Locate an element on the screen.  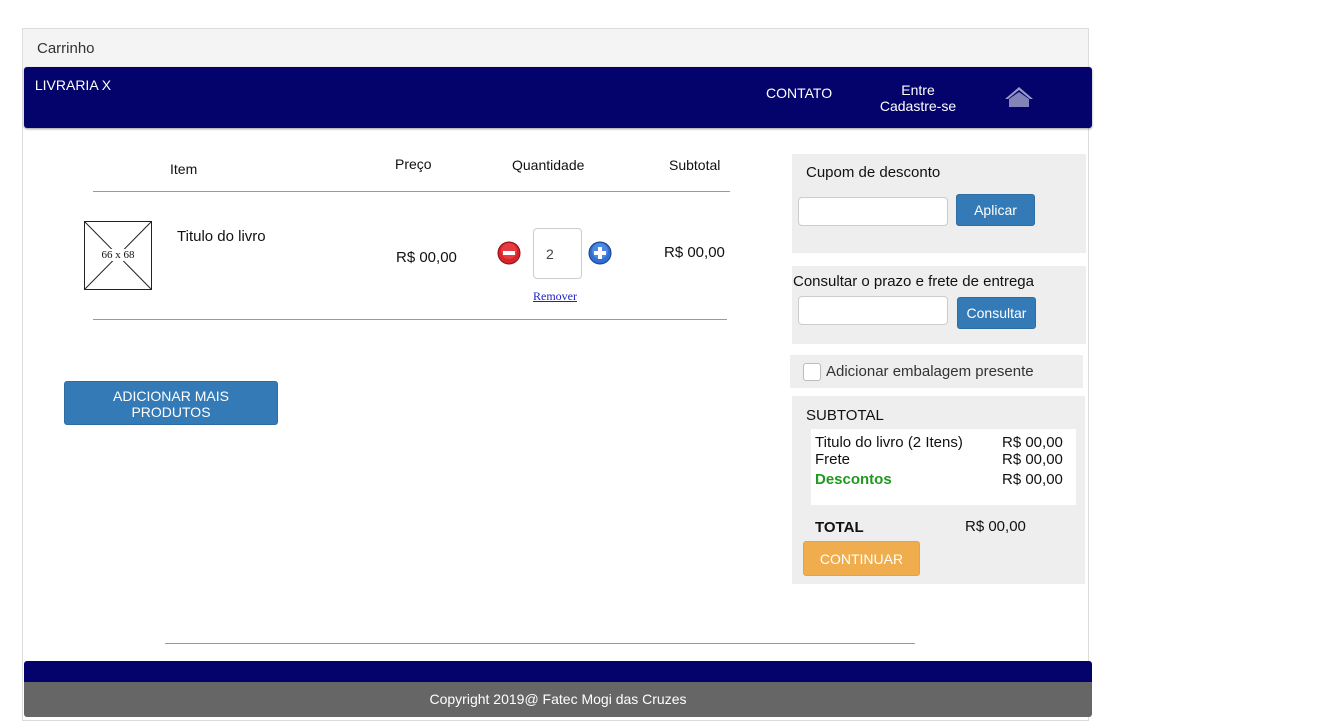
brand-logo: LIVRARIA X is located at coordinates (73, 85).